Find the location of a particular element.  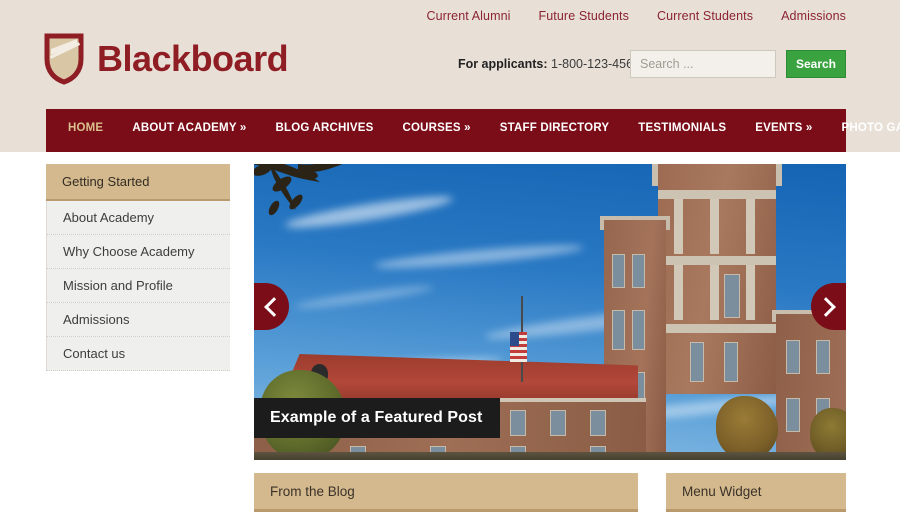

applicants-phone: For applicants: 1-800-123-4567 is located at coordinates (549, 64).